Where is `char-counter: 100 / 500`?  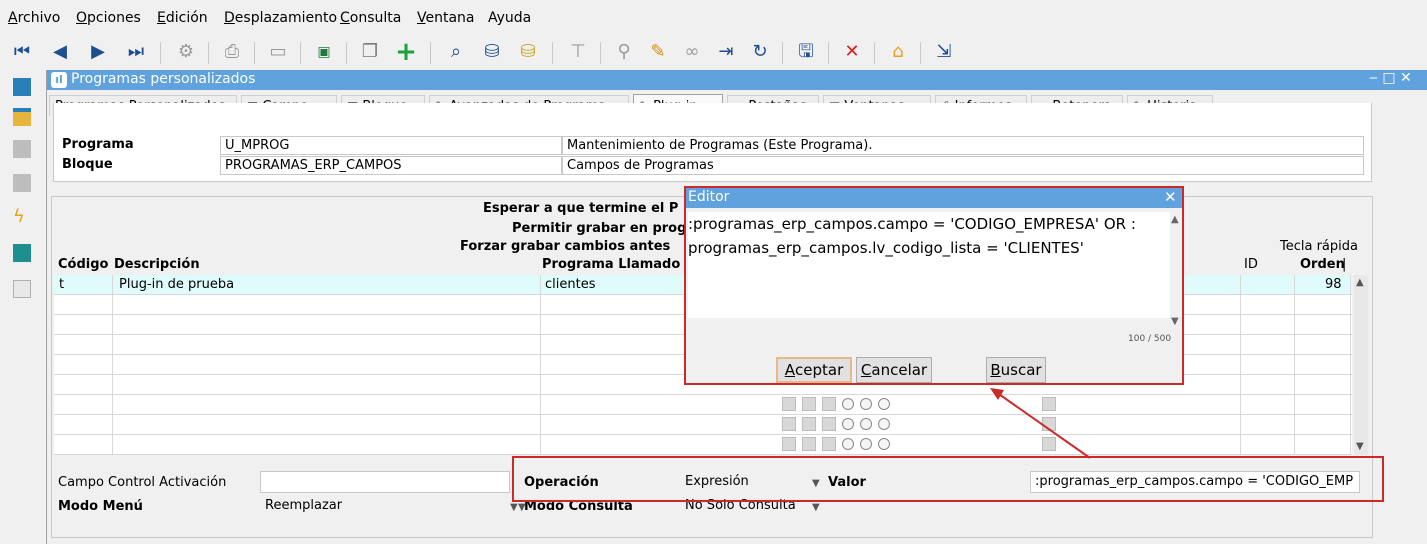 char-counter: 100 / 500 is located at coordinates (1150, 339).